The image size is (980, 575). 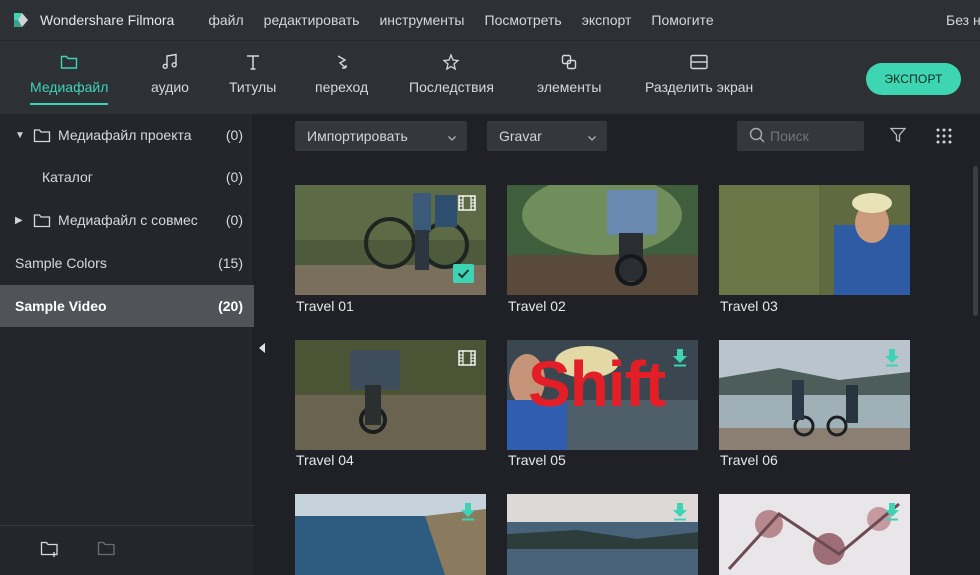 I want to click on media-item-label: Travel 05, so click(x=537, y=460).